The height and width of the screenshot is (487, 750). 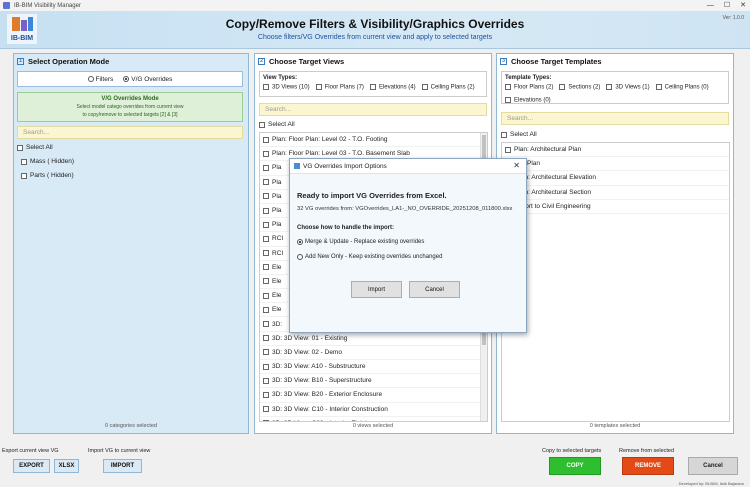 I want to click on template-list-item: ation: Architectural Elevation, so click(x=615, y=178).